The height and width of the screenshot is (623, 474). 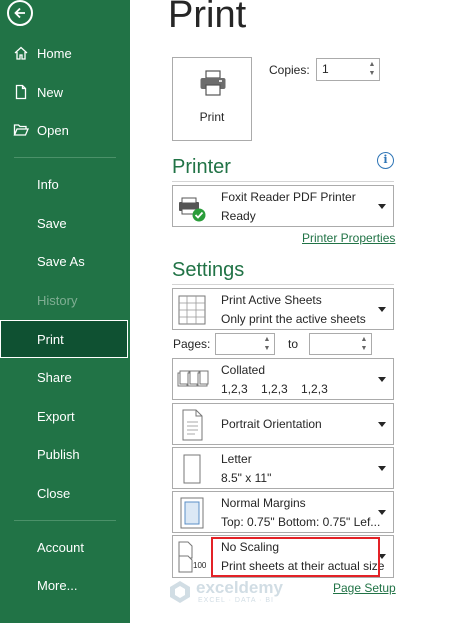 What do you see at coordinates (57, 300) in the screenshot?
I see `sidebar-item-label: History` at bounding box center [57, 300].